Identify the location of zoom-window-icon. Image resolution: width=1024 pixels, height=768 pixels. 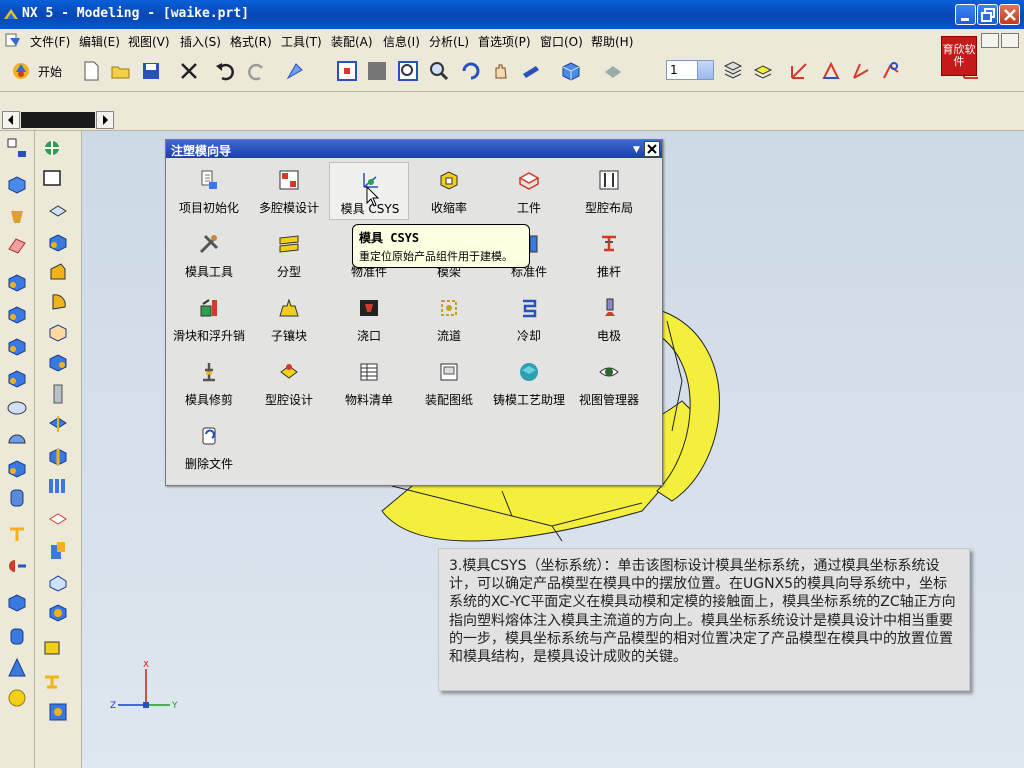
(377, 71).